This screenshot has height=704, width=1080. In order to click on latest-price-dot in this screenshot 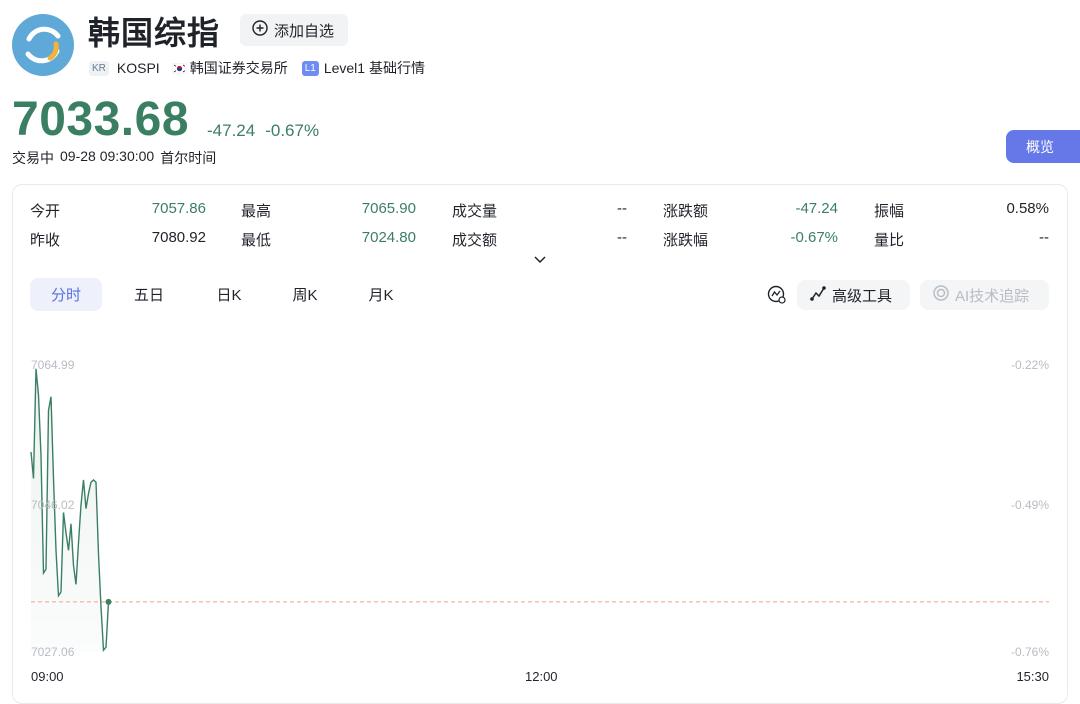, I will do `click(108, 601)`.